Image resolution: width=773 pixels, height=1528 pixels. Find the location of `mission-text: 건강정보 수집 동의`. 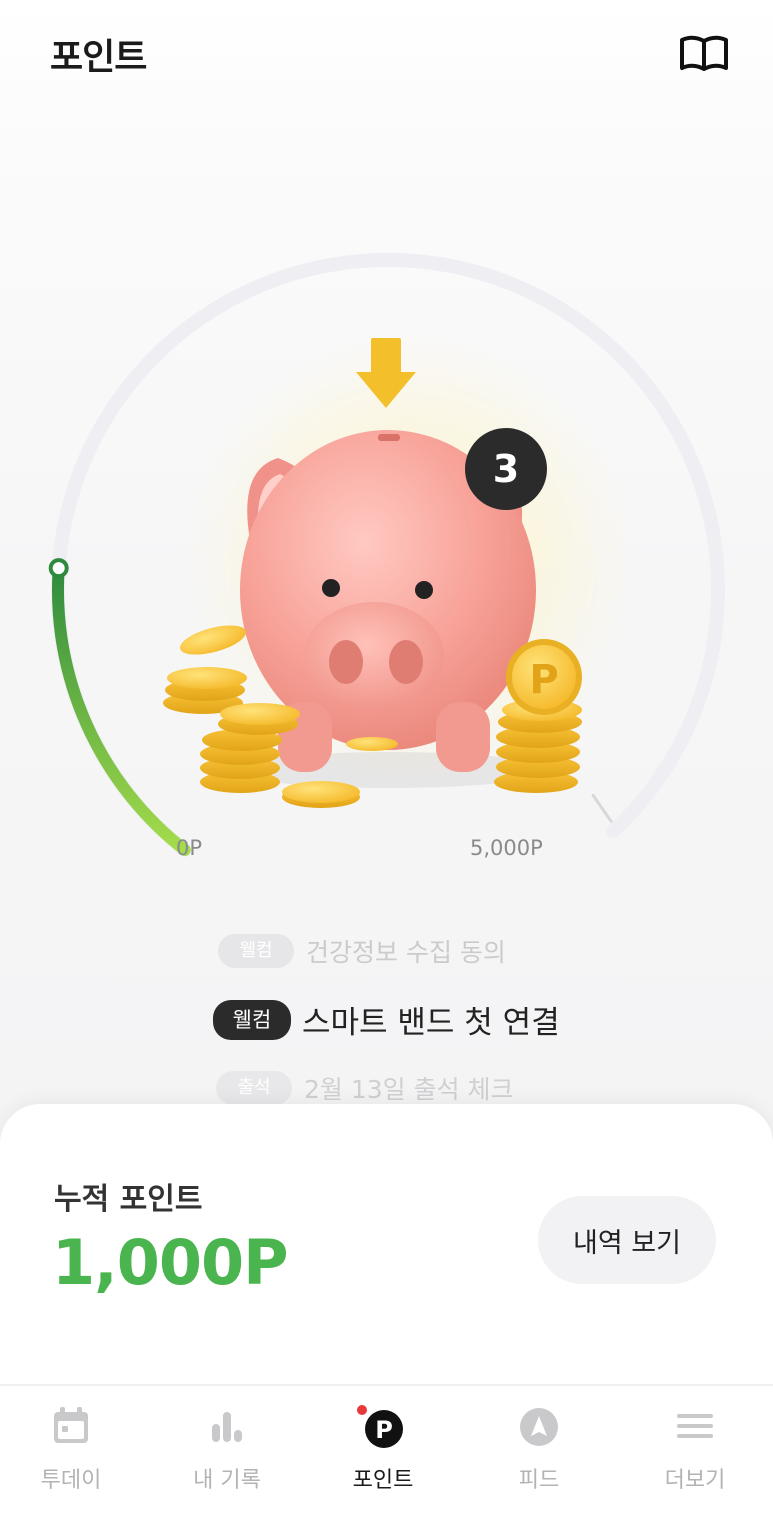

mission-text: 건강정보 수집 동의 is located at coordinates (406, 952).